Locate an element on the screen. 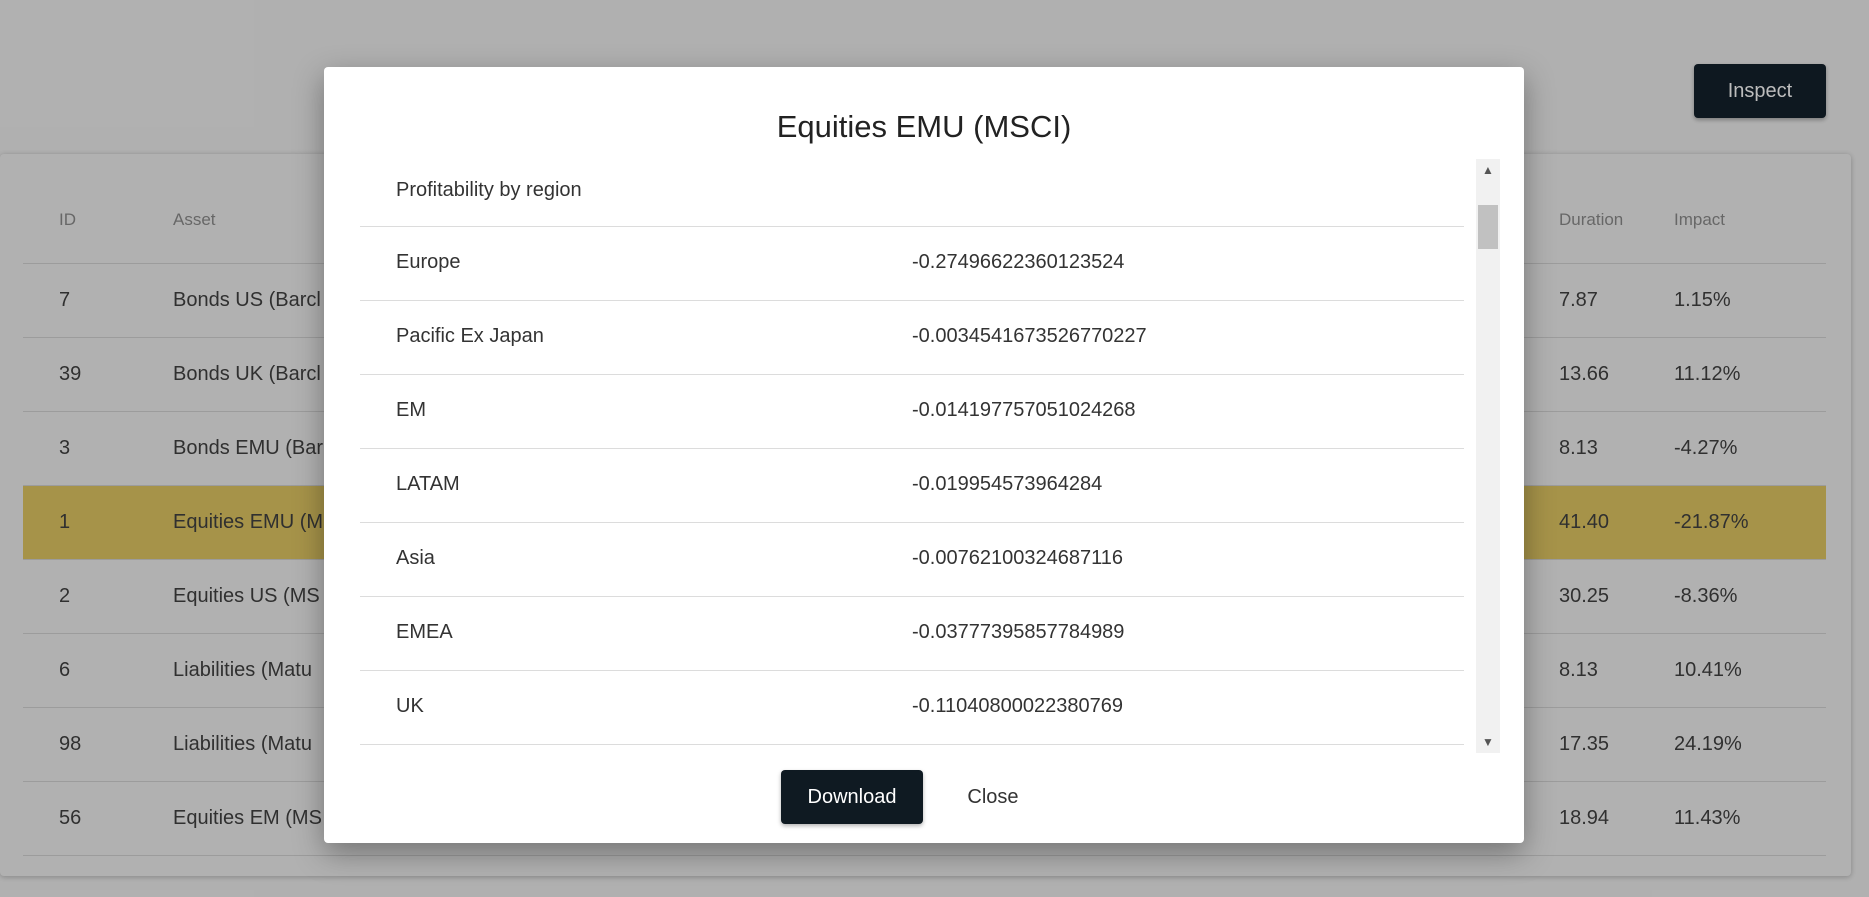  region-label: Pacific Ex Japan is located at coordinates (470, 336).